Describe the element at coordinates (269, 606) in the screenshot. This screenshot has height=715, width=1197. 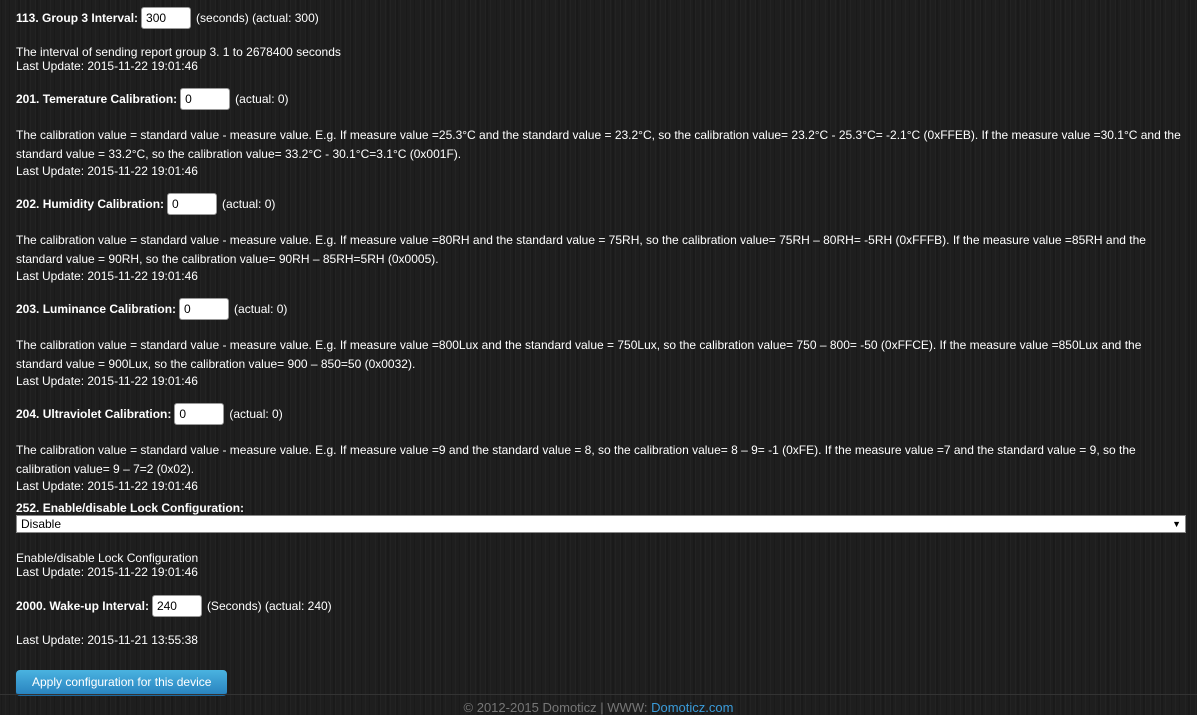
I see `param-suffix: (Seconds) (actual: 240)` at that location.